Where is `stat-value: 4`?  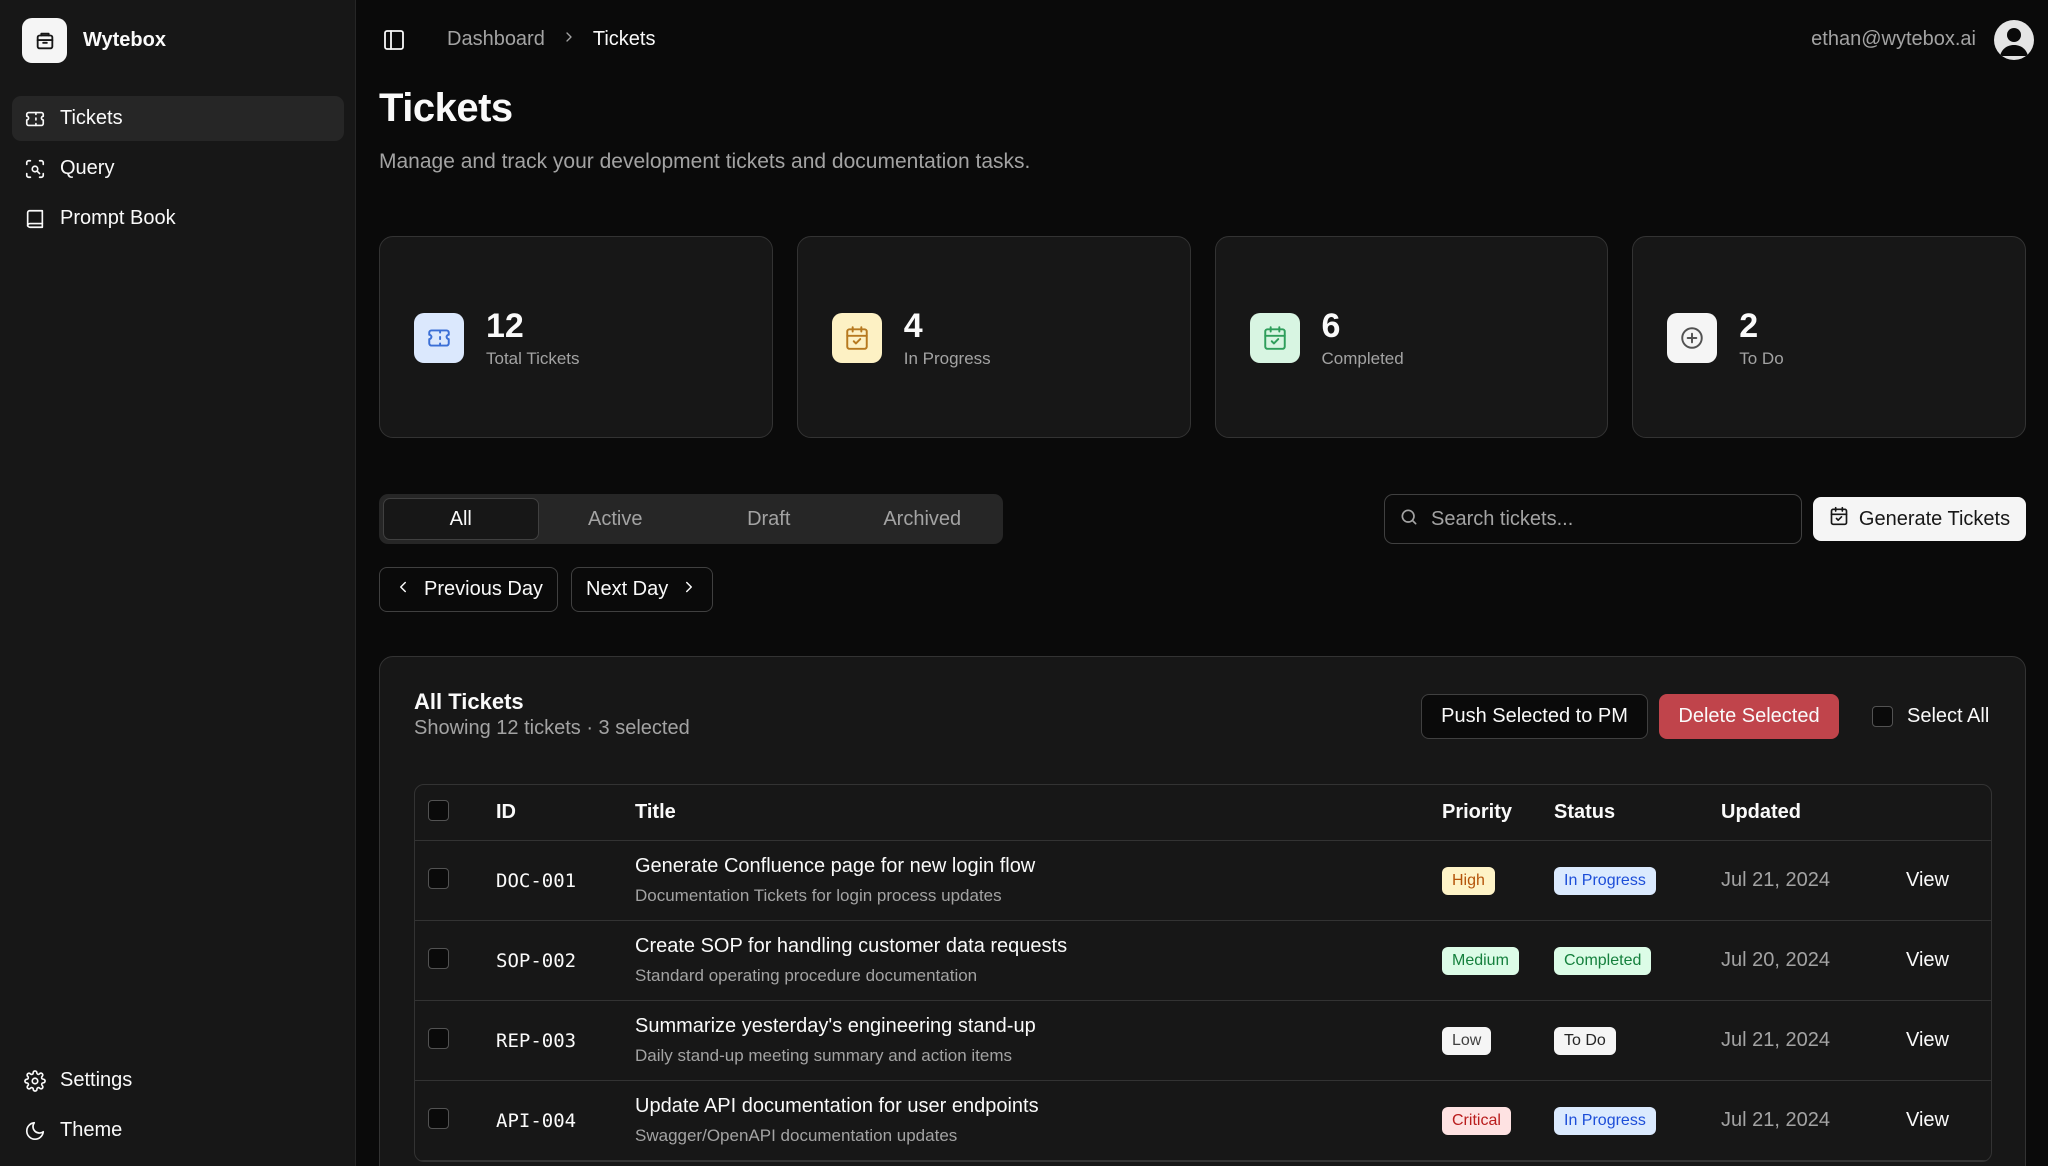 stat-value: 4 is located at coordinates (913, 326).